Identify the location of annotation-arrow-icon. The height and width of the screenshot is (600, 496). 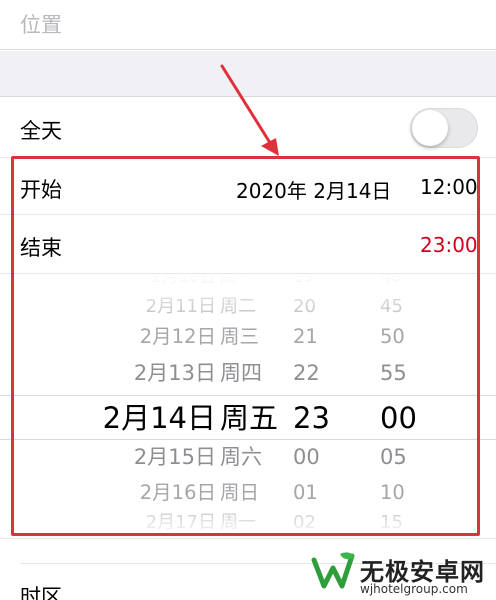
(249, 110).